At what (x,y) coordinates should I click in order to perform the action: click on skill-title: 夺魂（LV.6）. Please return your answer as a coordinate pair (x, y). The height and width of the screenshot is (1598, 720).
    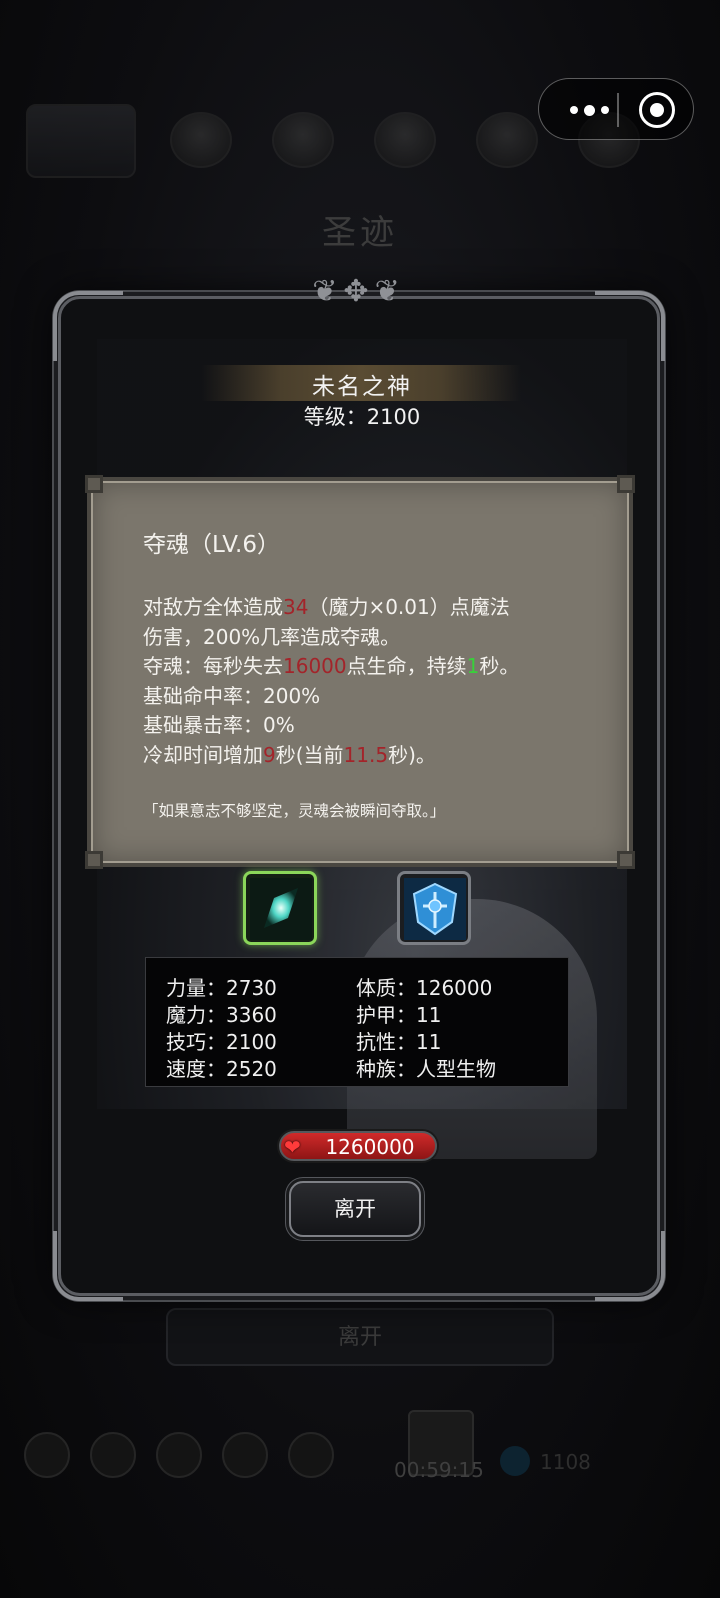
    Looking at the image, I should click on (212, 545).